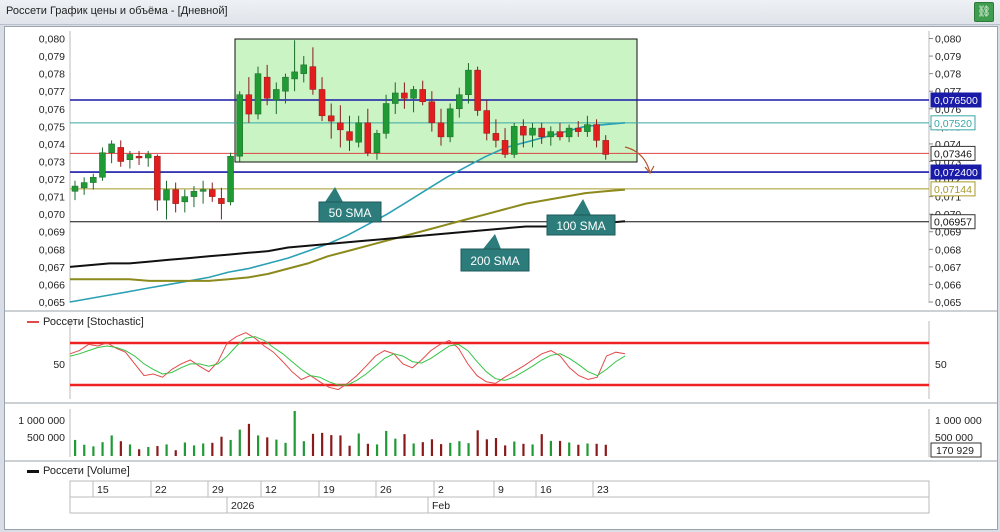 Image resolution: width=1000 pixels, height=532 pixels. What do you see at coordinates (441, 506) in the screenshot?
I see `period-label: Feb` at bounding box center [441, 506].